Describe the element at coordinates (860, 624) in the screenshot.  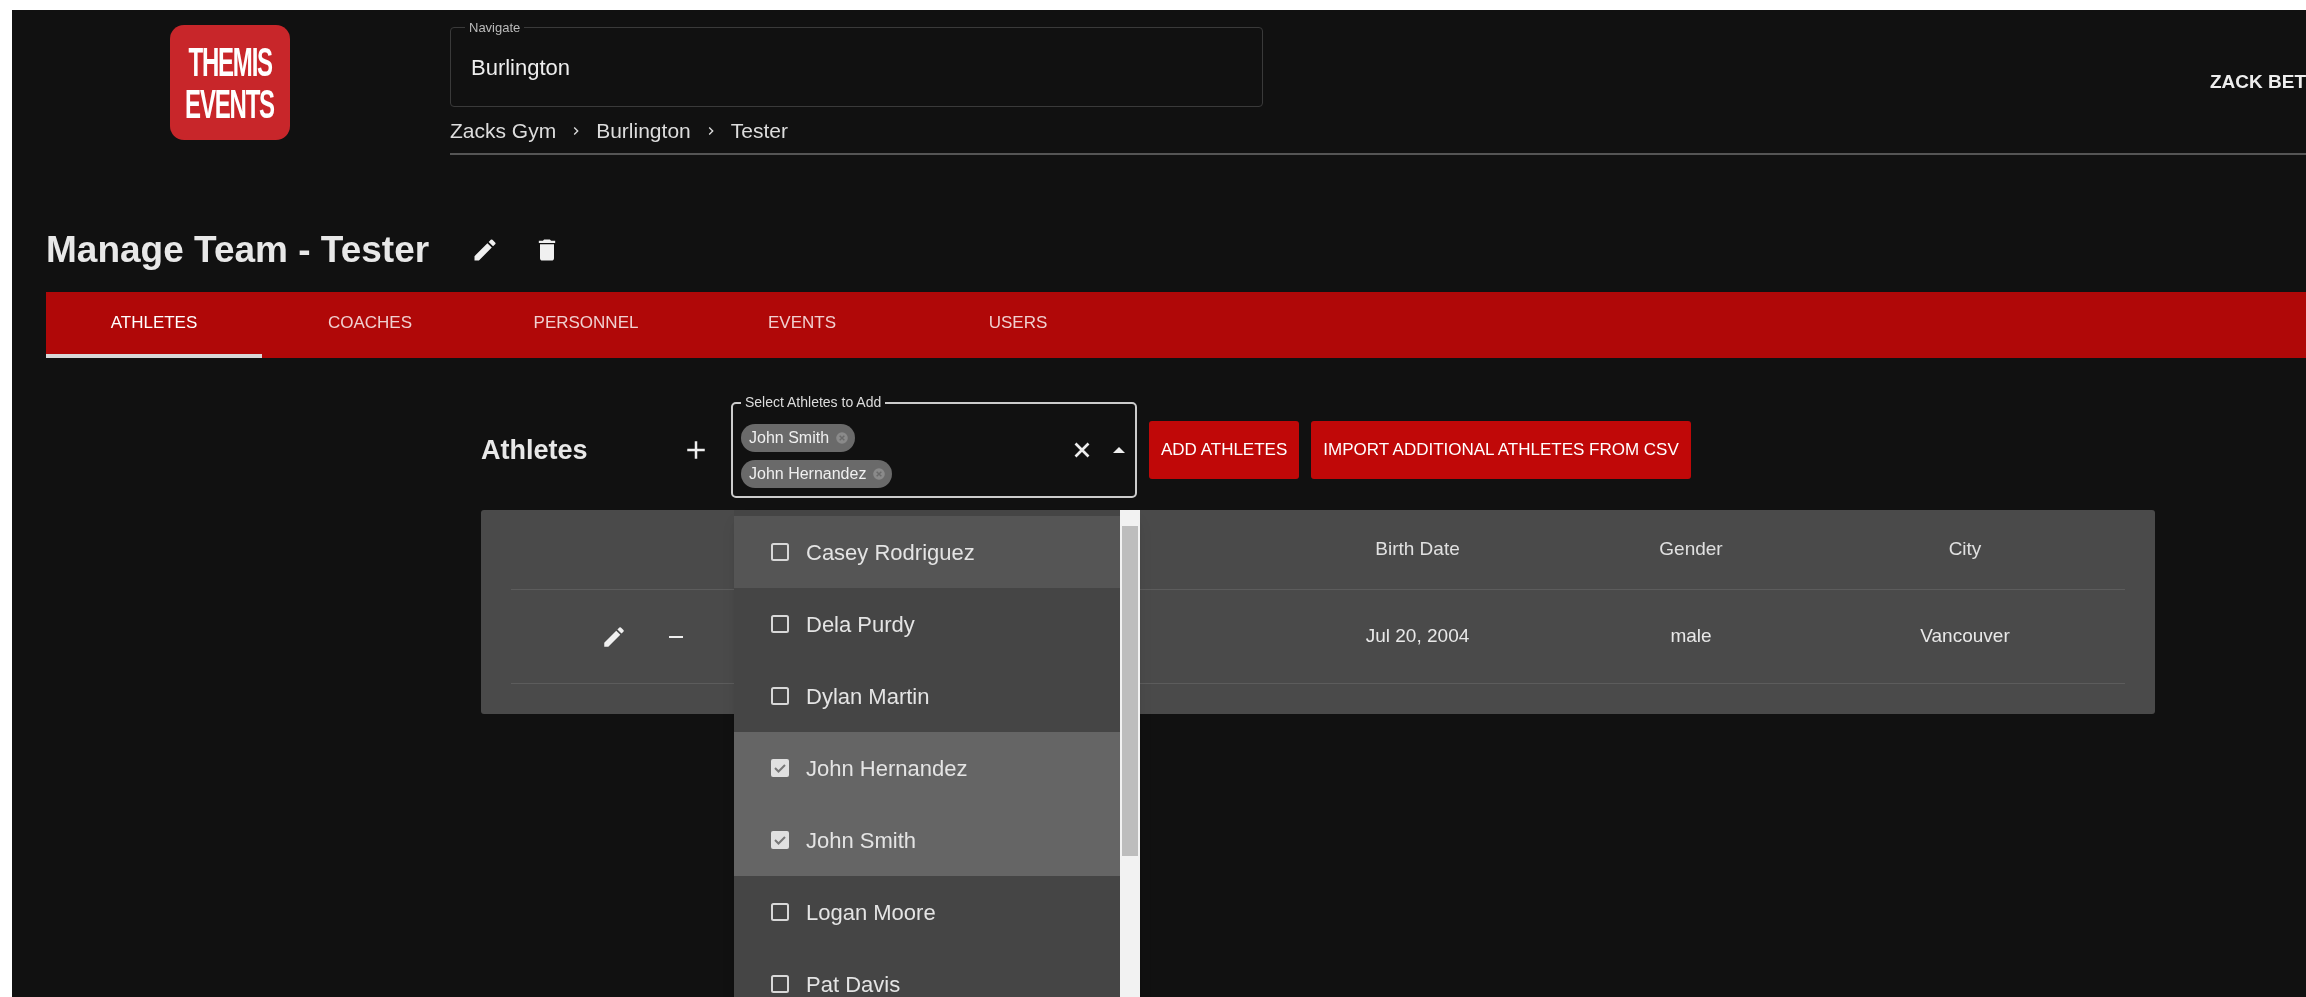
I see `option-label: Dela Purdy` at that location.